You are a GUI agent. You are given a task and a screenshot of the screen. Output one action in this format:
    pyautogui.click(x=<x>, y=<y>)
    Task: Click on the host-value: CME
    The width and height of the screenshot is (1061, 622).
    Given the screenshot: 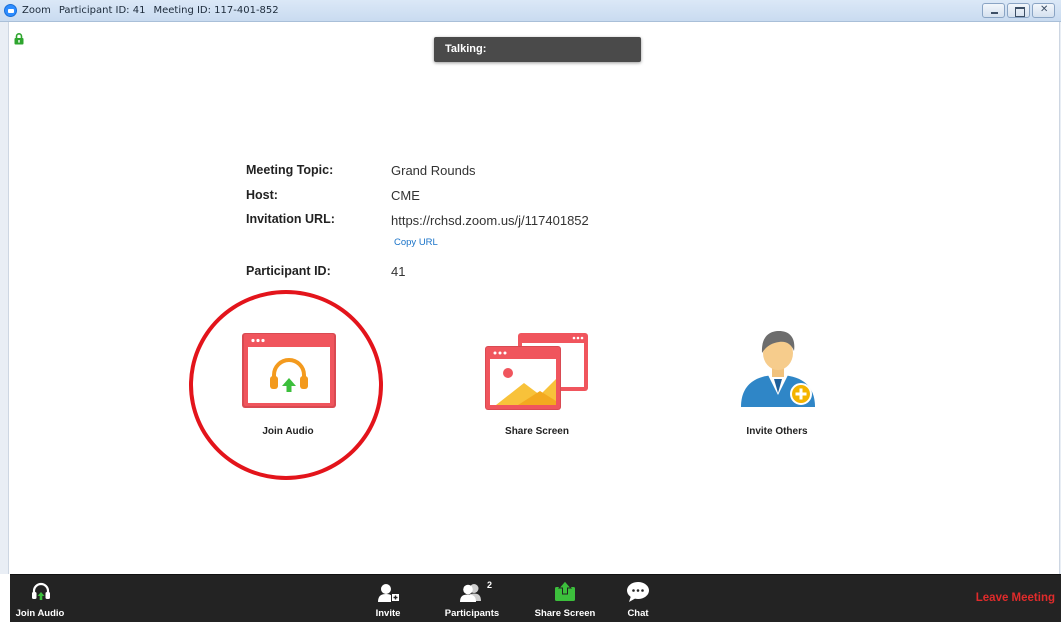 What is the action you would take?
    pyautogui.click(x=405, y=195)
    